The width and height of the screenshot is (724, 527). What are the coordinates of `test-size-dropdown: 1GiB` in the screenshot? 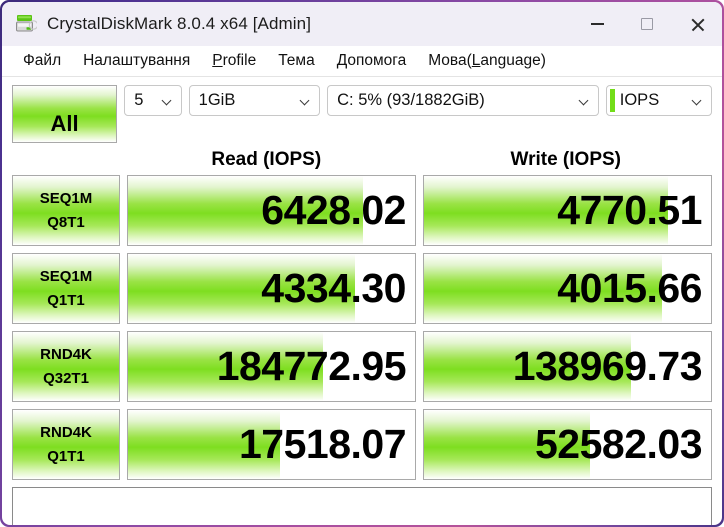 It's located at (254, 100).